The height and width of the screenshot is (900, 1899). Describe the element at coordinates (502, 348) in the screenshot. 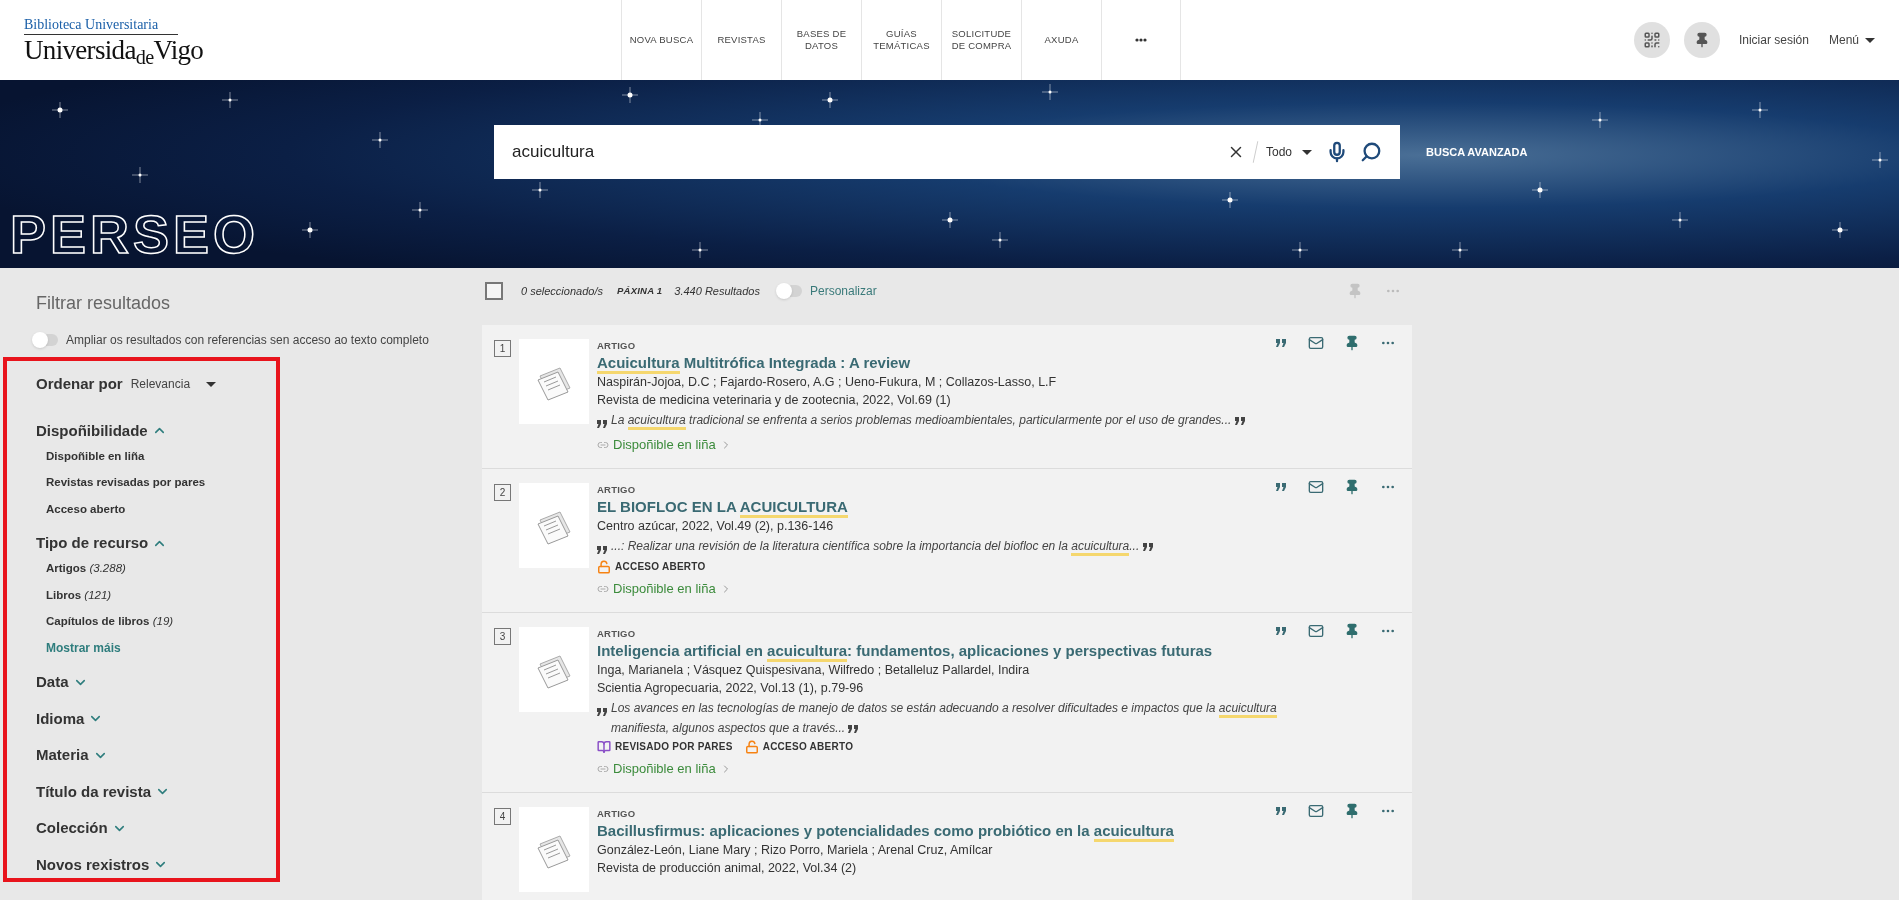

I see `result-number: 1` at that location.